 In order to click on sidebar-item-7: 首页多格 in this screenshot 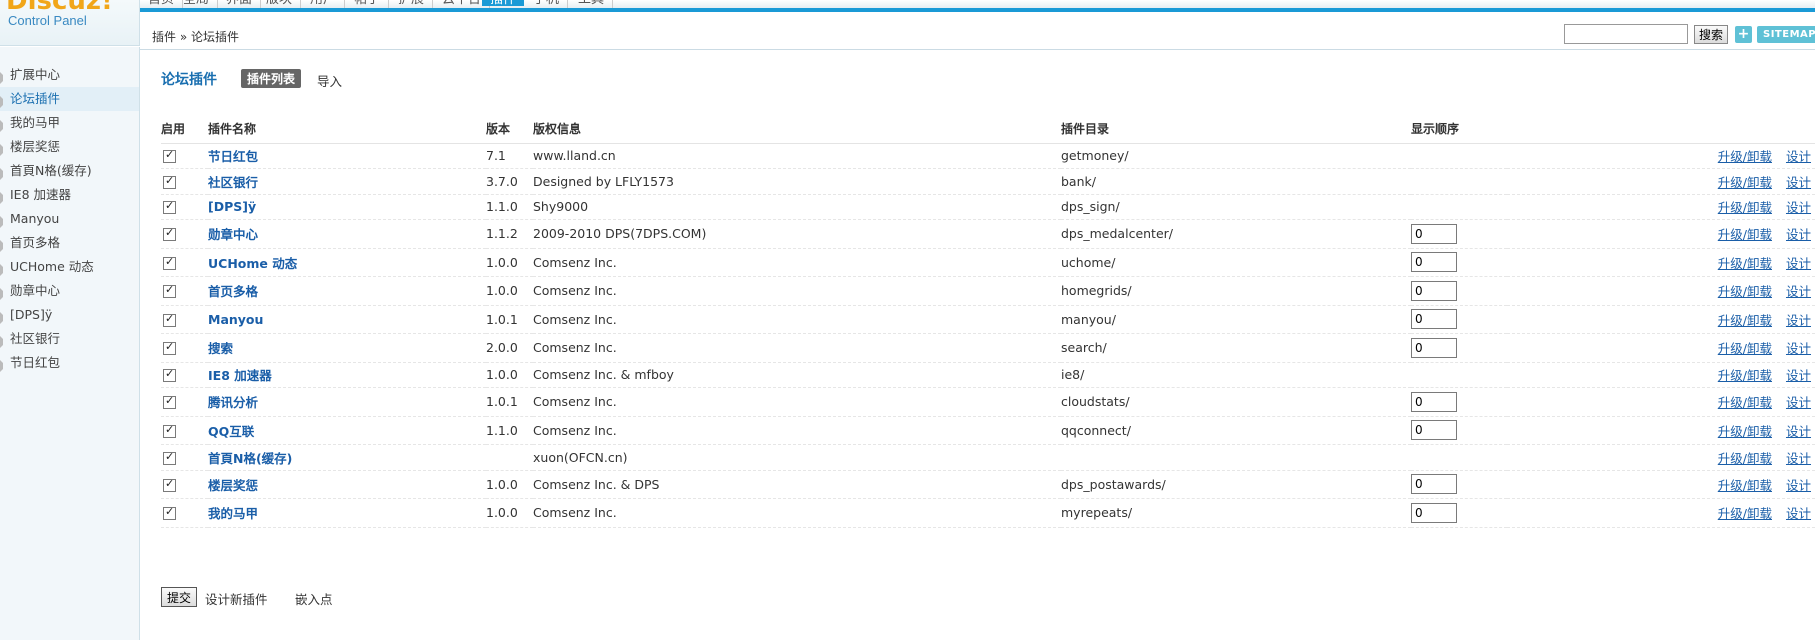, I will do `click(69, 243)`.